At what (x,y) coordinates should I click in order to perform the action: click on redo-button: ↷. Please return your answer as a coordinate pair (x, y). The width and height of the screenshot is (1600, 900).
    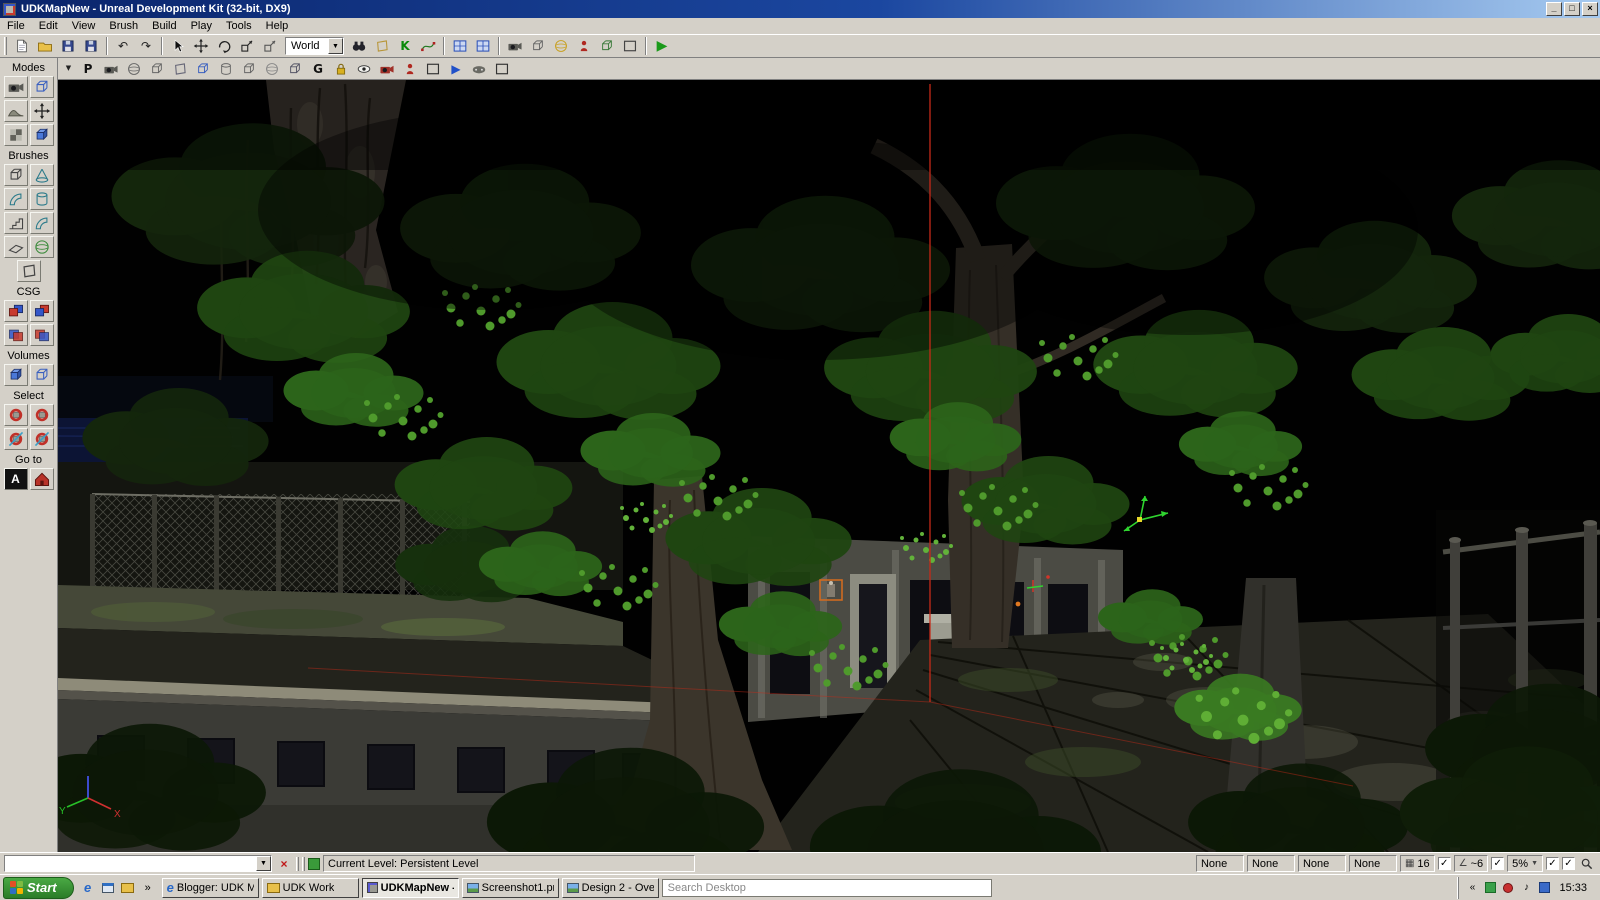
    Looking at the image, I should click on (146, 46).